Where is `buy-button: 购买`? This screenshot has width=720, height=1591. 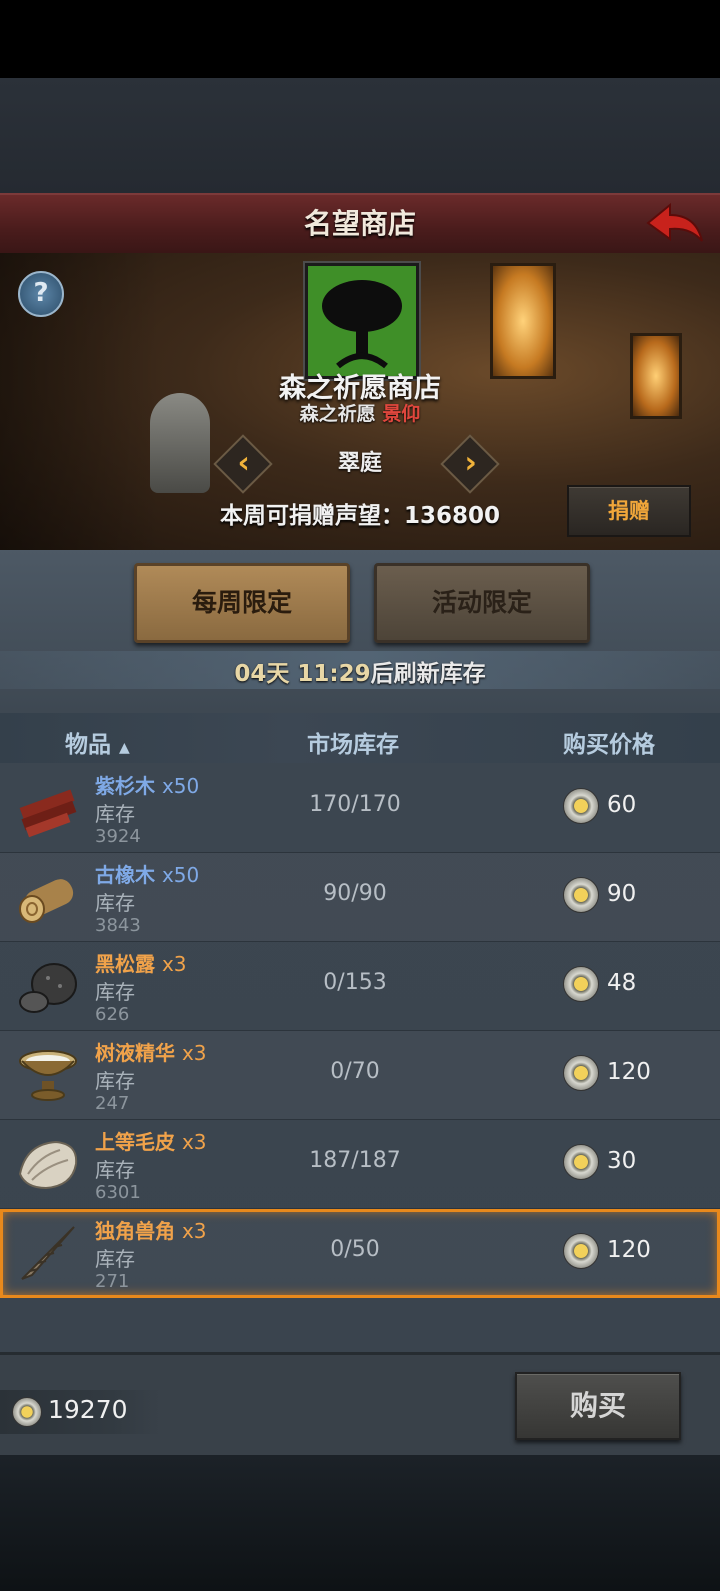
buy-button: 购买 is located at coordinates (598, 1406).